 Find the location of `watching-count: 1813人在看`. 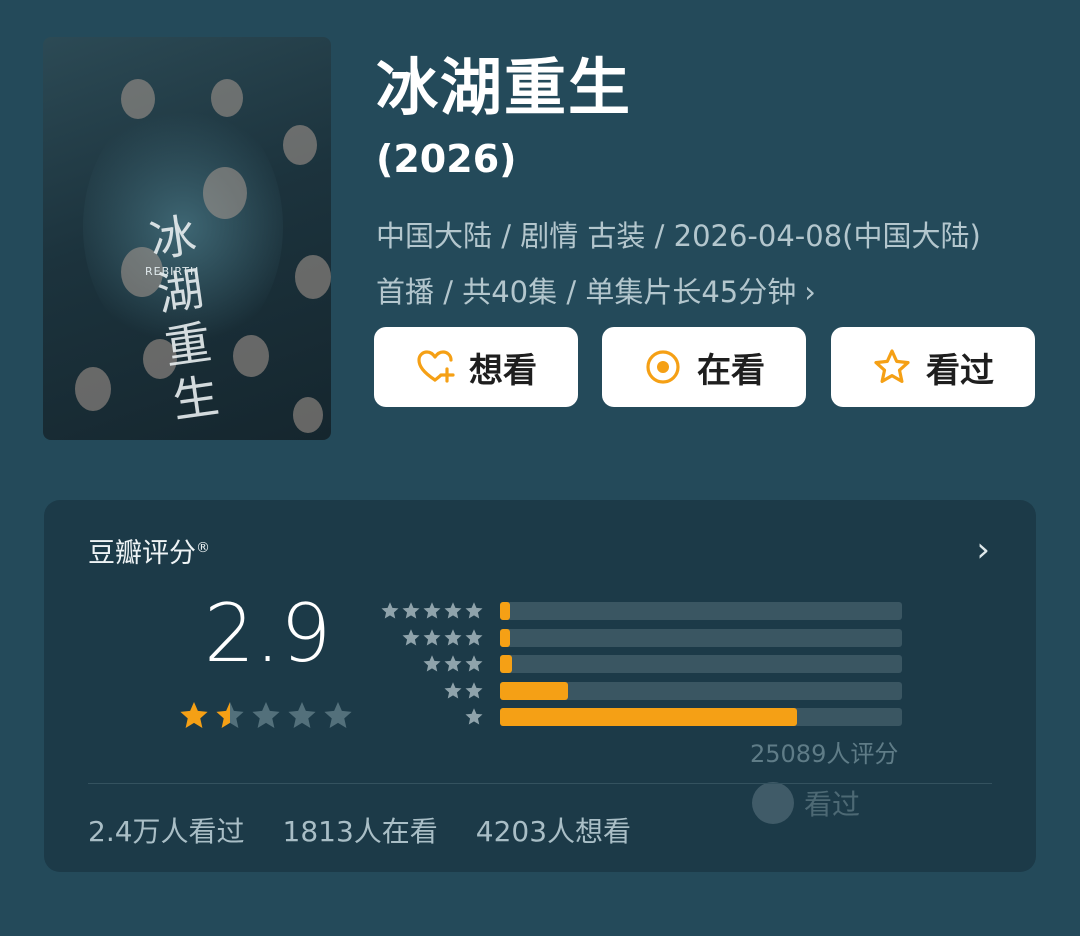

watching-count: 1813人在看 is located at coordinates (360, 830).